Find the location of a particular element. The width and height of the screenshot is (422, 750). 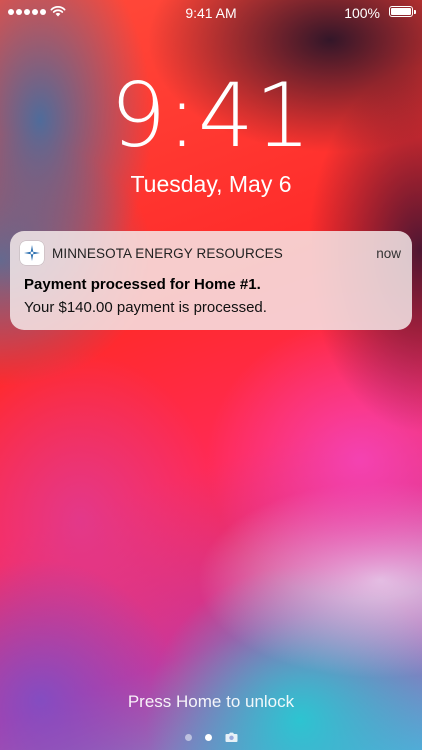

energy-star-icon is located at coordinates (32, 253).